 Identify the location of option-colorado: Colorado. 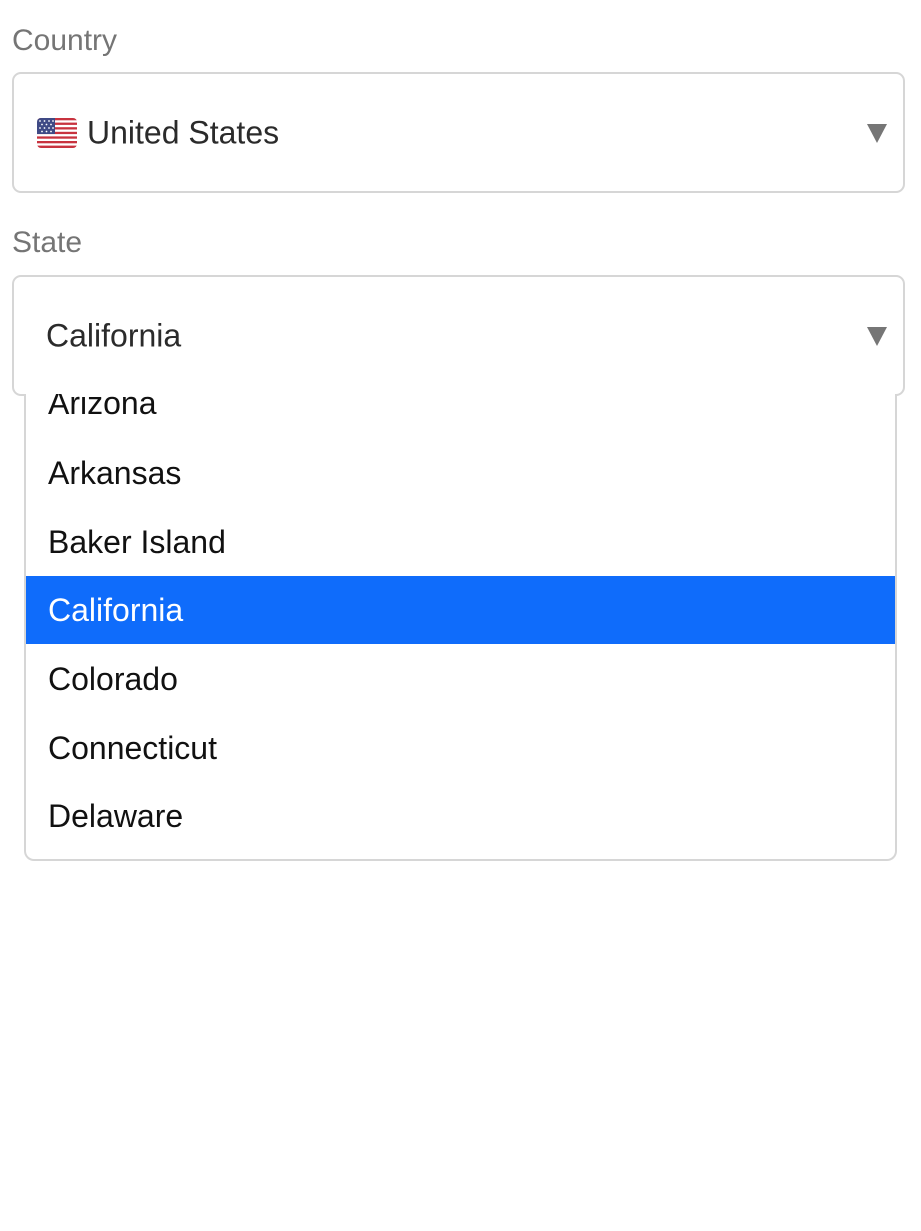
(460, 679).